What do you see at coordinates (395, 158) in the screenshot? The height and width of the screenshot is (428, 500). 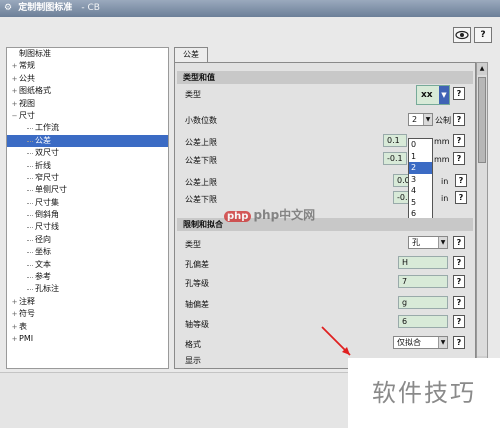 I see `lower-tolerance-field: -0.1` at bounding box center [395, 158].